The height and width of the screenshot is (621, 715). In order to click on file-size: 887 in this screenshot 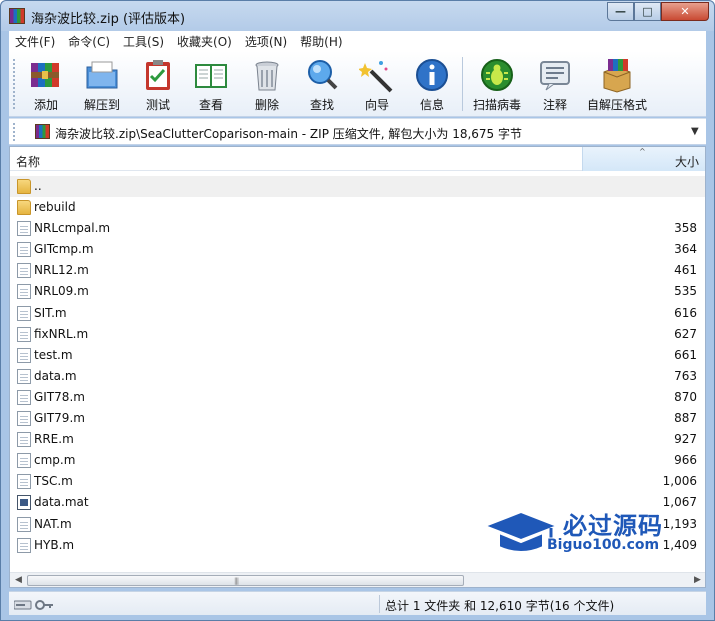, I will do `click(685, 418)`.